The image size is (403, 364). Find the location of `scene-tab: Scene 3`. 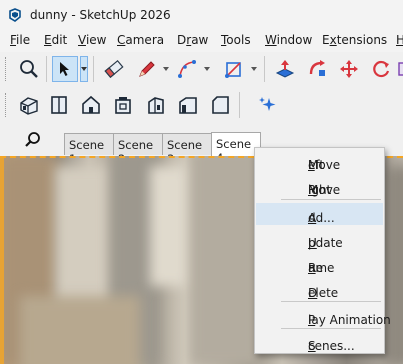

scene-tab: Scene 3 is located at coordinates (187, 149).